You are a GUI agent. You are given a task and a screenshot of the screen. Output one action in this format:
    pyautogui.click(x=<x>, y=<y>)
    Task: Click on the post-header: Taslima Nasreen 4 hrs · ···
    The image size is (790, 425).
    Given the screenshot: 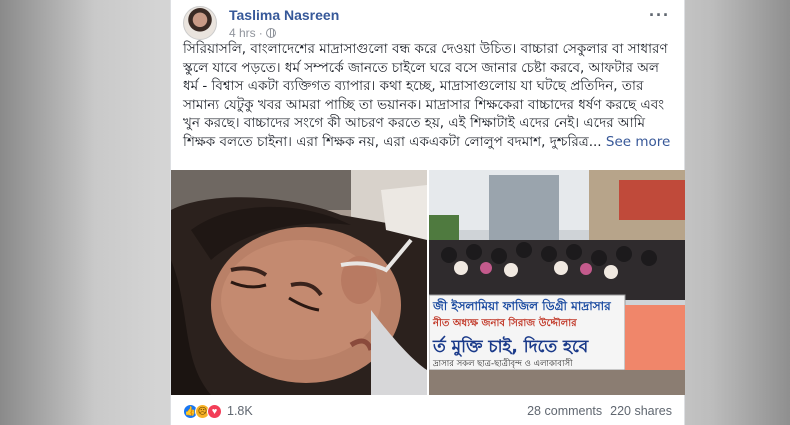 What is the action you would take?
    pyautogui.click(x=428, y=23)
    